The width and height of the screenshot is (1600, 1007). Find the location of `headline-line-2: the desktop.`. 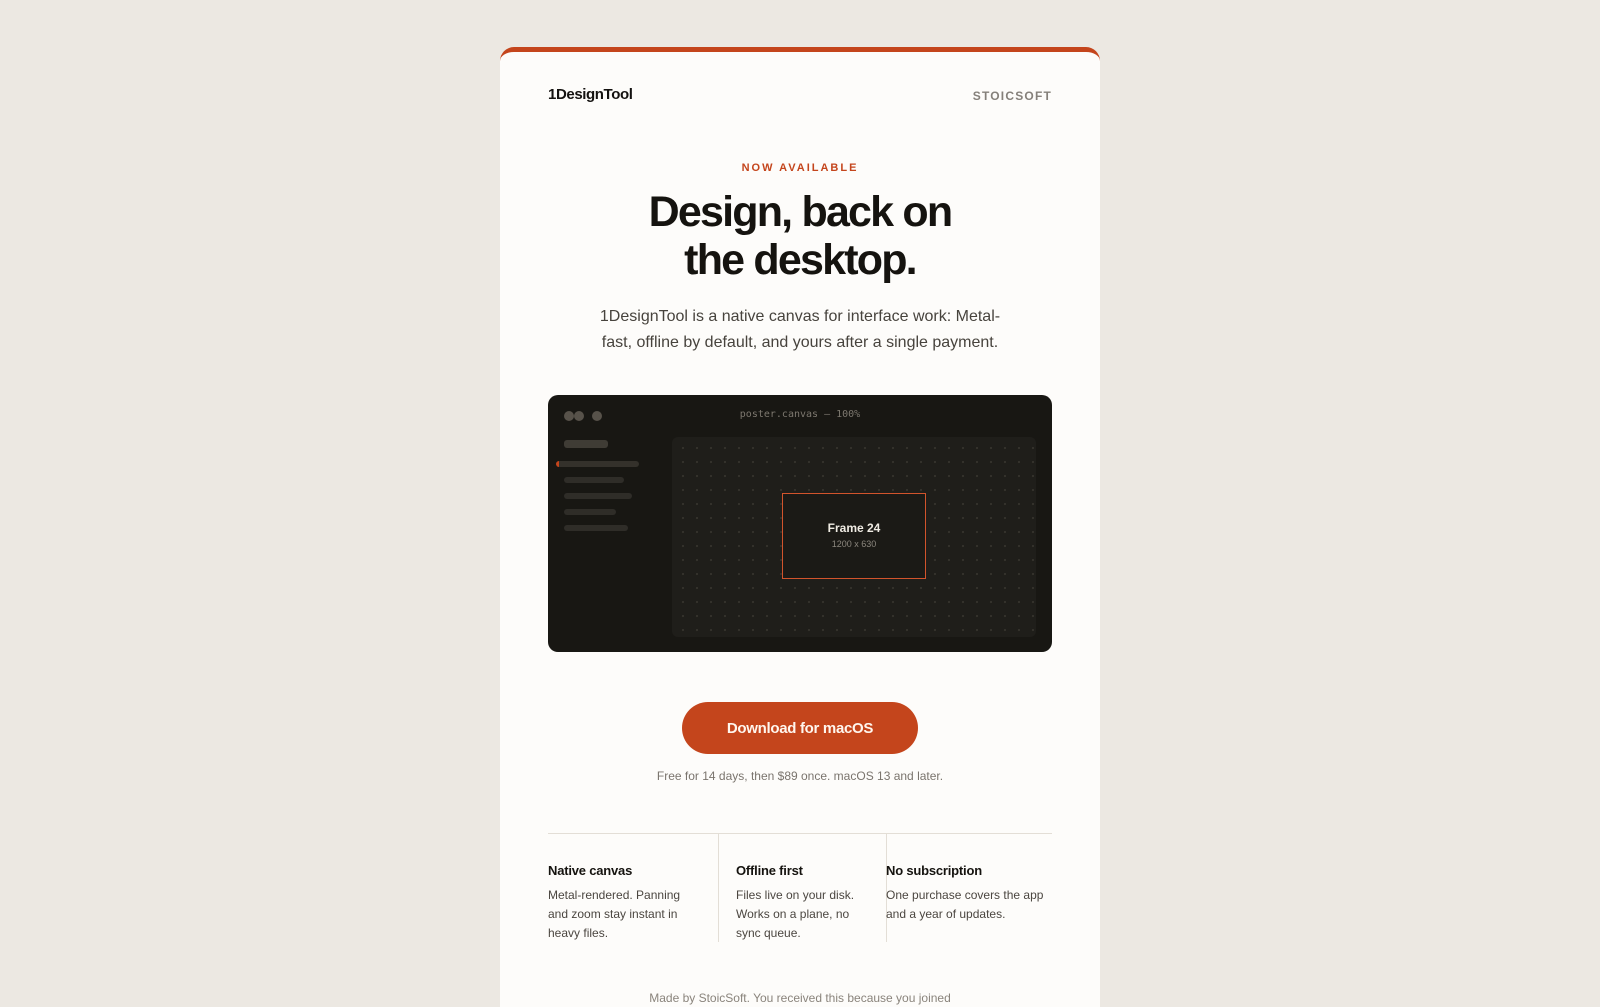

headline-line-2: the desktop. is located at coordinates (800, 260).